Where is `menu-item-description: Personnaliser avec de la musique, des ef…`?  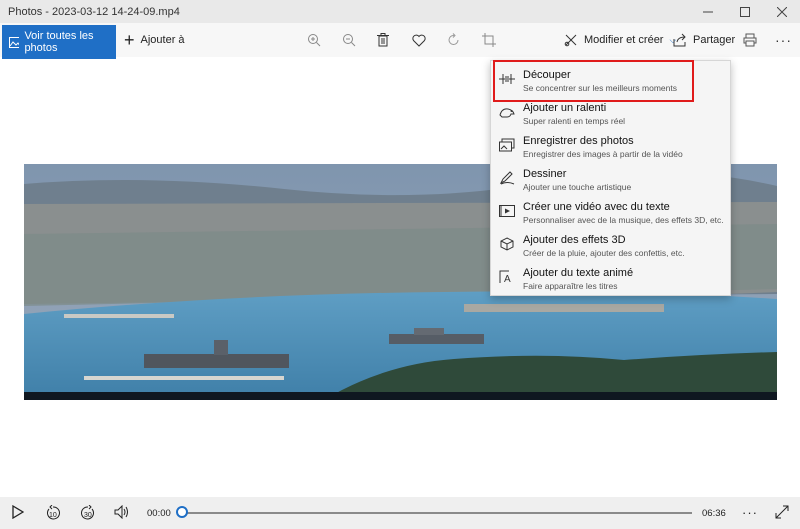 menu-item-description: Personnaliser avec de la musique, des ef… is located at coordinates (623, 220).